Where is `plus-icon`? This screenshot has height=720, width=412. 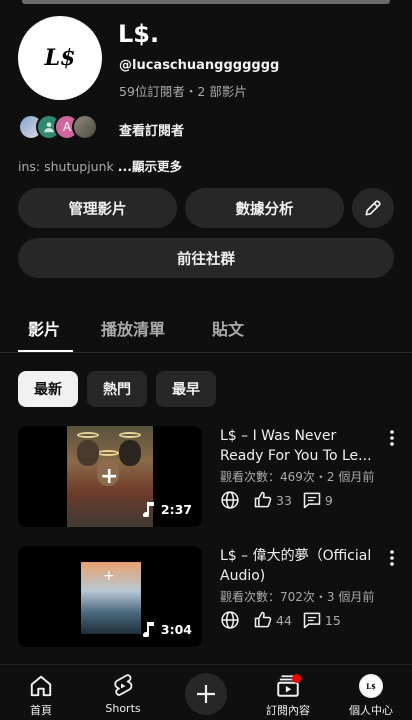 plus-icon is located at coordinates (206, 694).